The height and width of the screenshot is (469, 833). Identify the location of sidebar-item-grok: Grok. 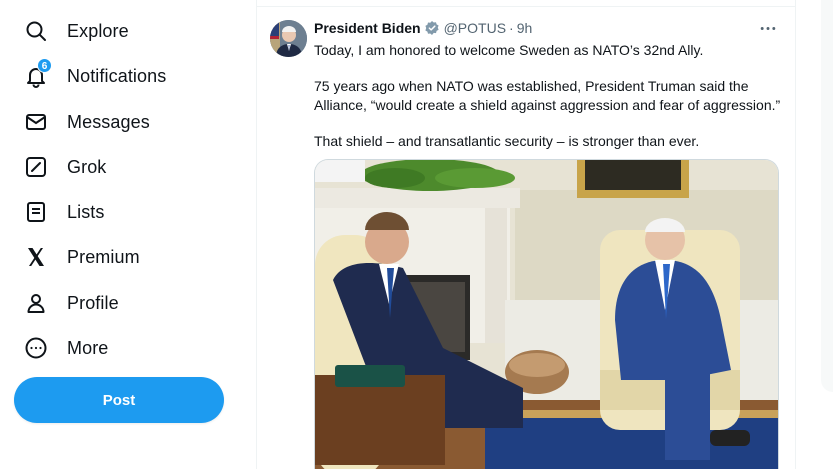
(60, 167).